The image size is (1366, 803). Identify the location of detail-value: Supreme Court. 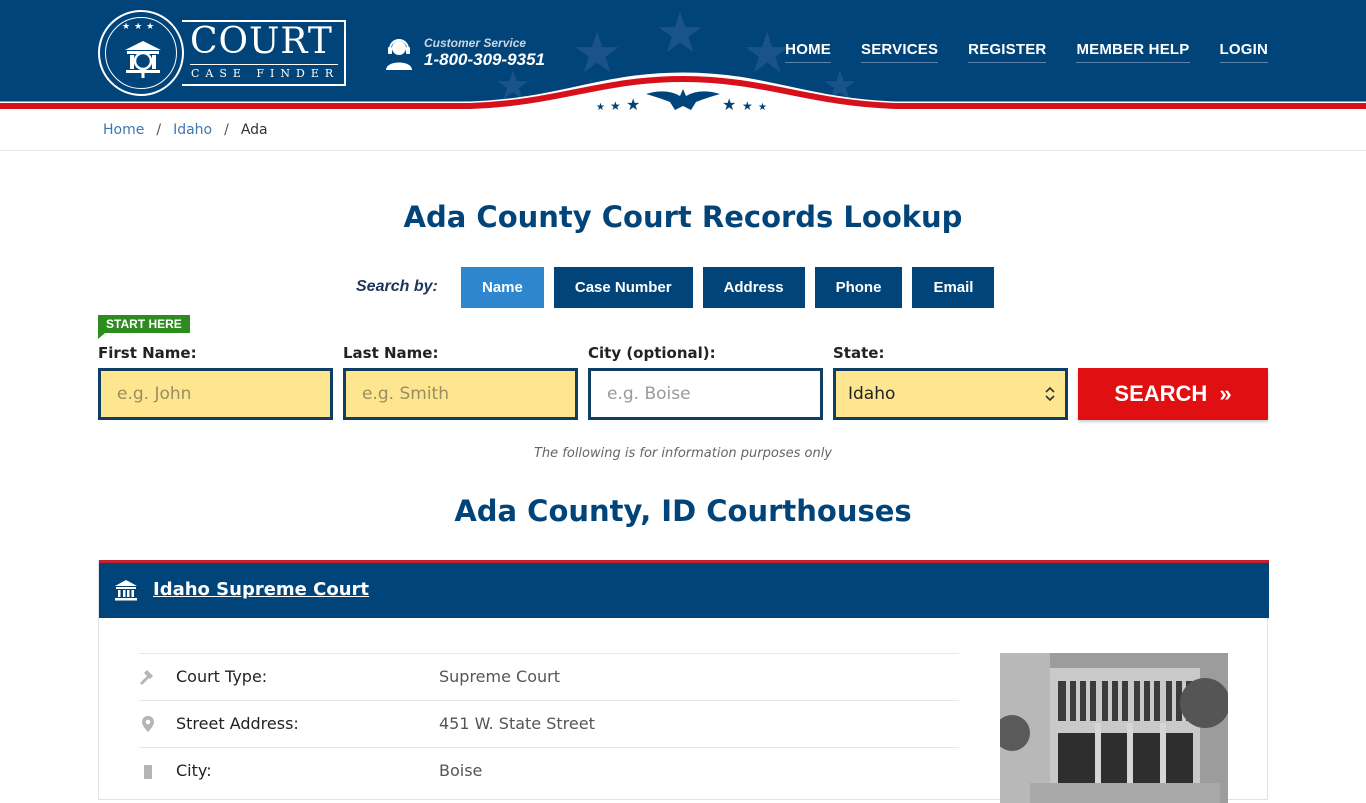
(499, 676).